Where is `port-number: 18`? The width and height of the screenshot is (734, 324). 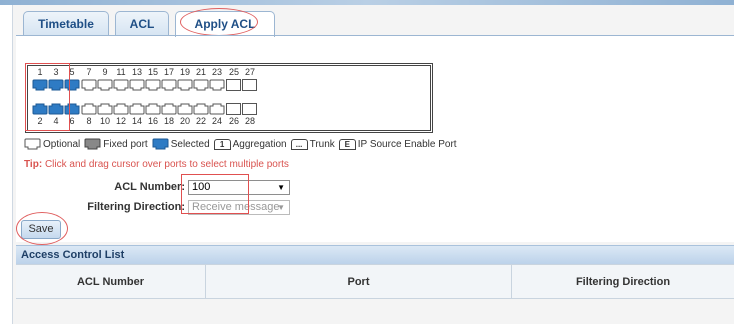 port-number: 18 is located at coordinates (168, 121).